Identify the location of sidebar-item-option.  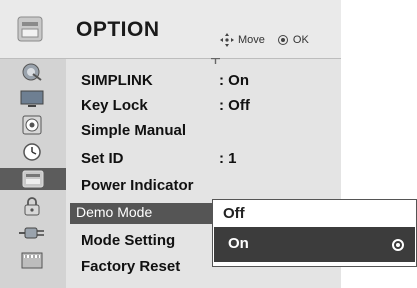
(33, 179).